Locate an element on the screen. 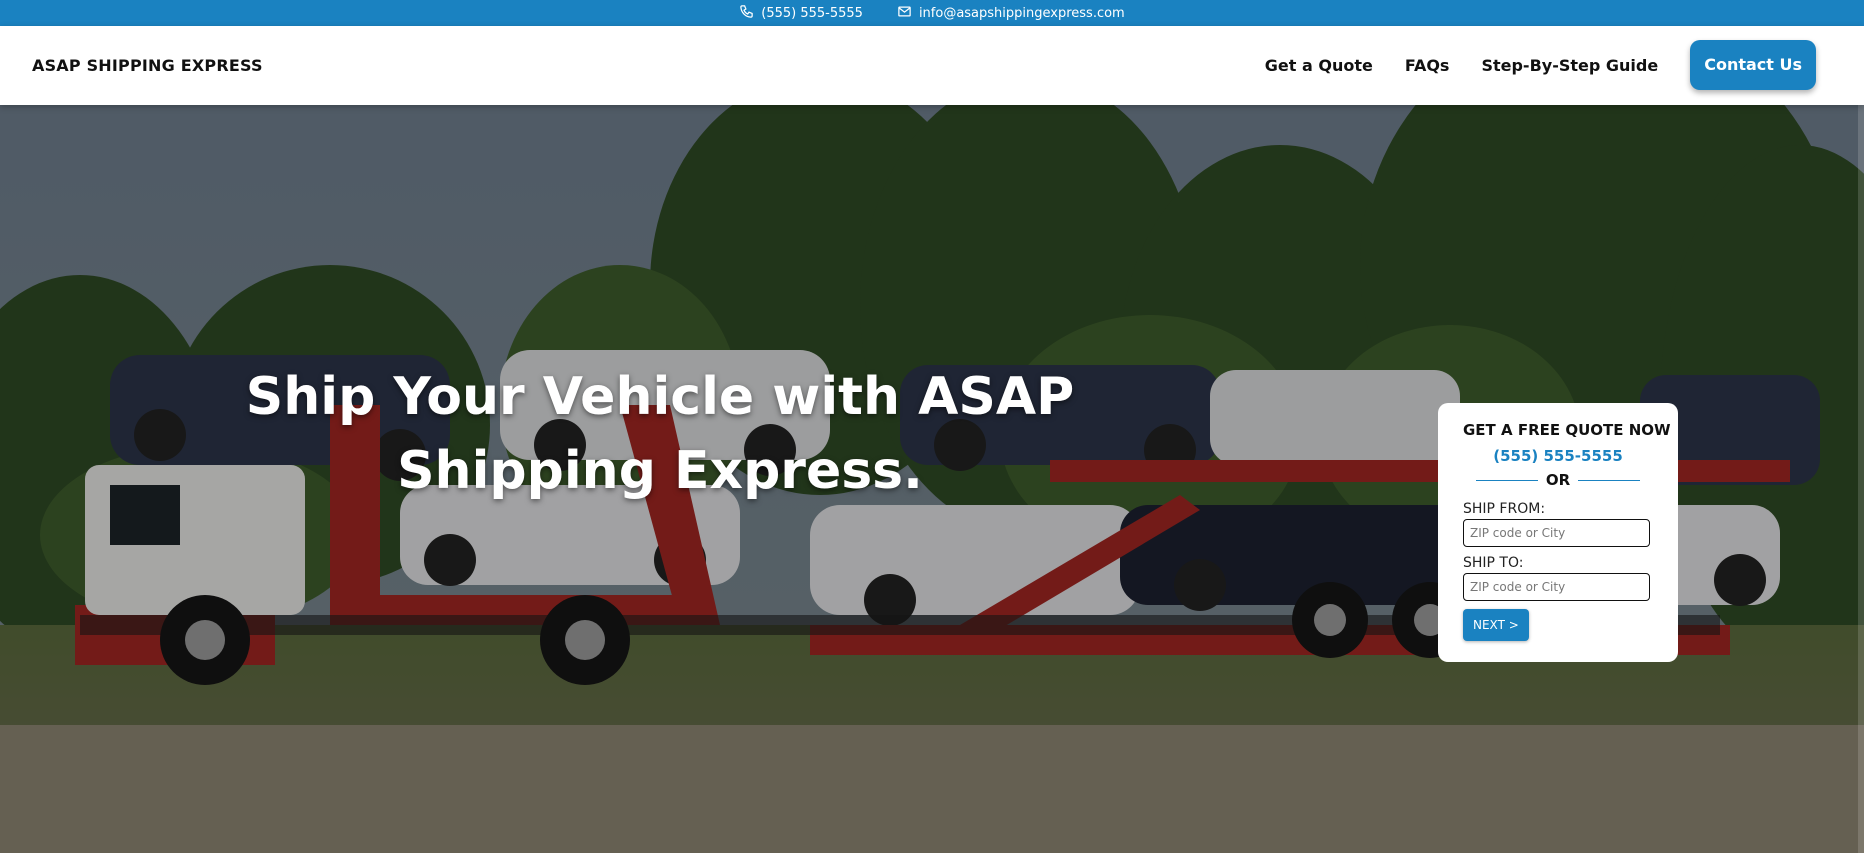 The width and height of the screenshot is (1864, 853). ship-from-label: SHIP FROM: is located at coordinates (1504, 509).